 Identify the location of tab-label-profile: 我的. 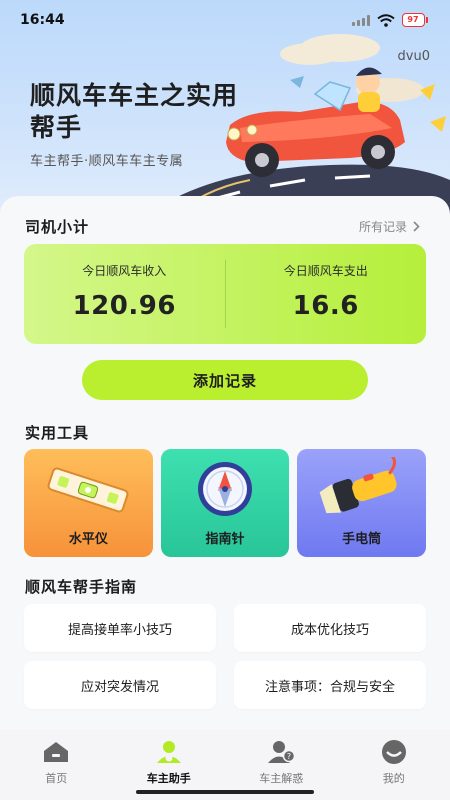
(393, 778).